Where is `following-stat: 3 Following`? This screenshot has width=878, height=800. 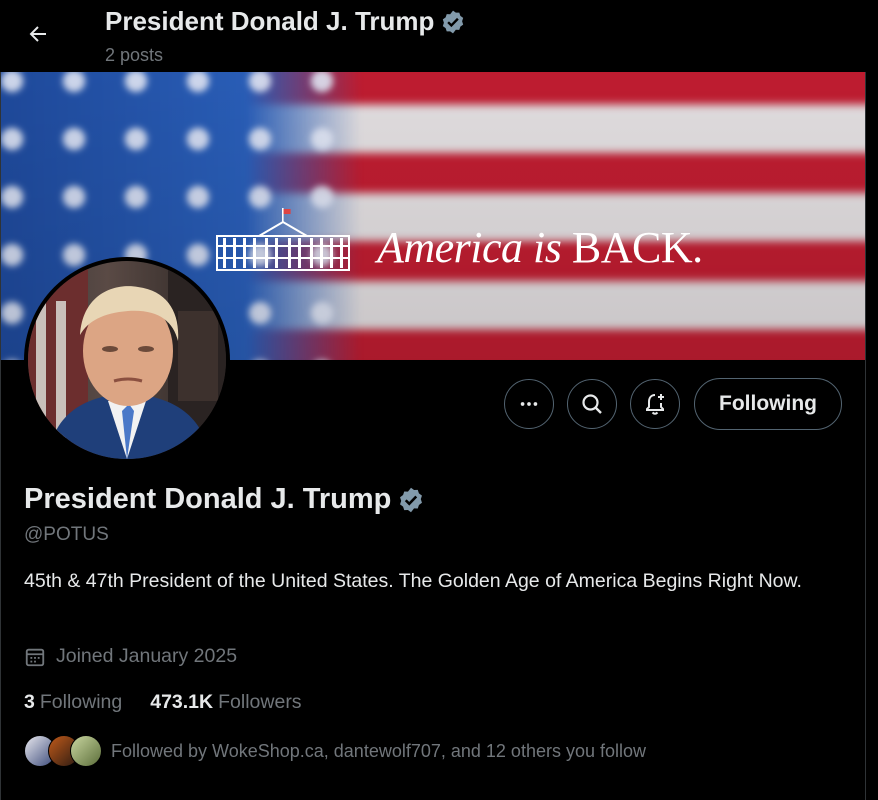
following-stat: 3 Following is located at coordinates (73, 702).